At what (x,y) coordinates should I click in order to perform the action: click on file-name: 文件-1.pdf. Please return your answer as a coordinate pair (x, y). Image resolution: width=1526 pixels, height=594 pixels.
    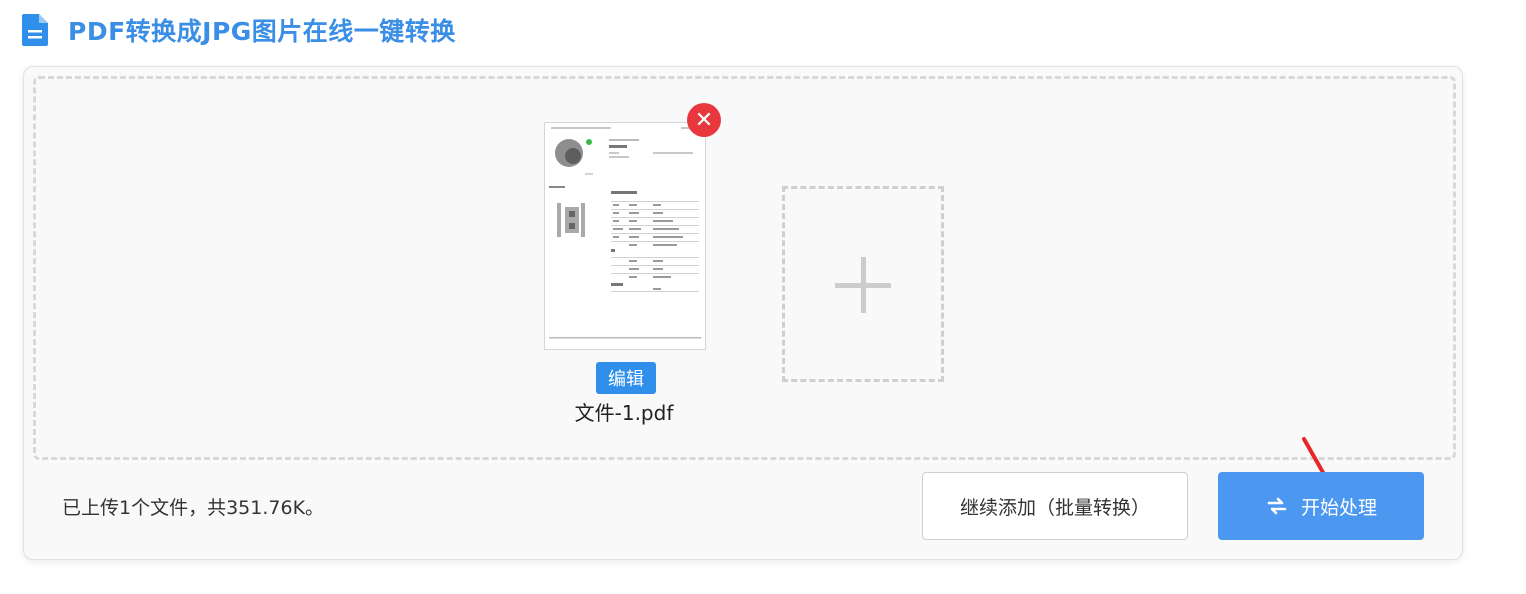
    Looking at the image, I should click on (624, 413).